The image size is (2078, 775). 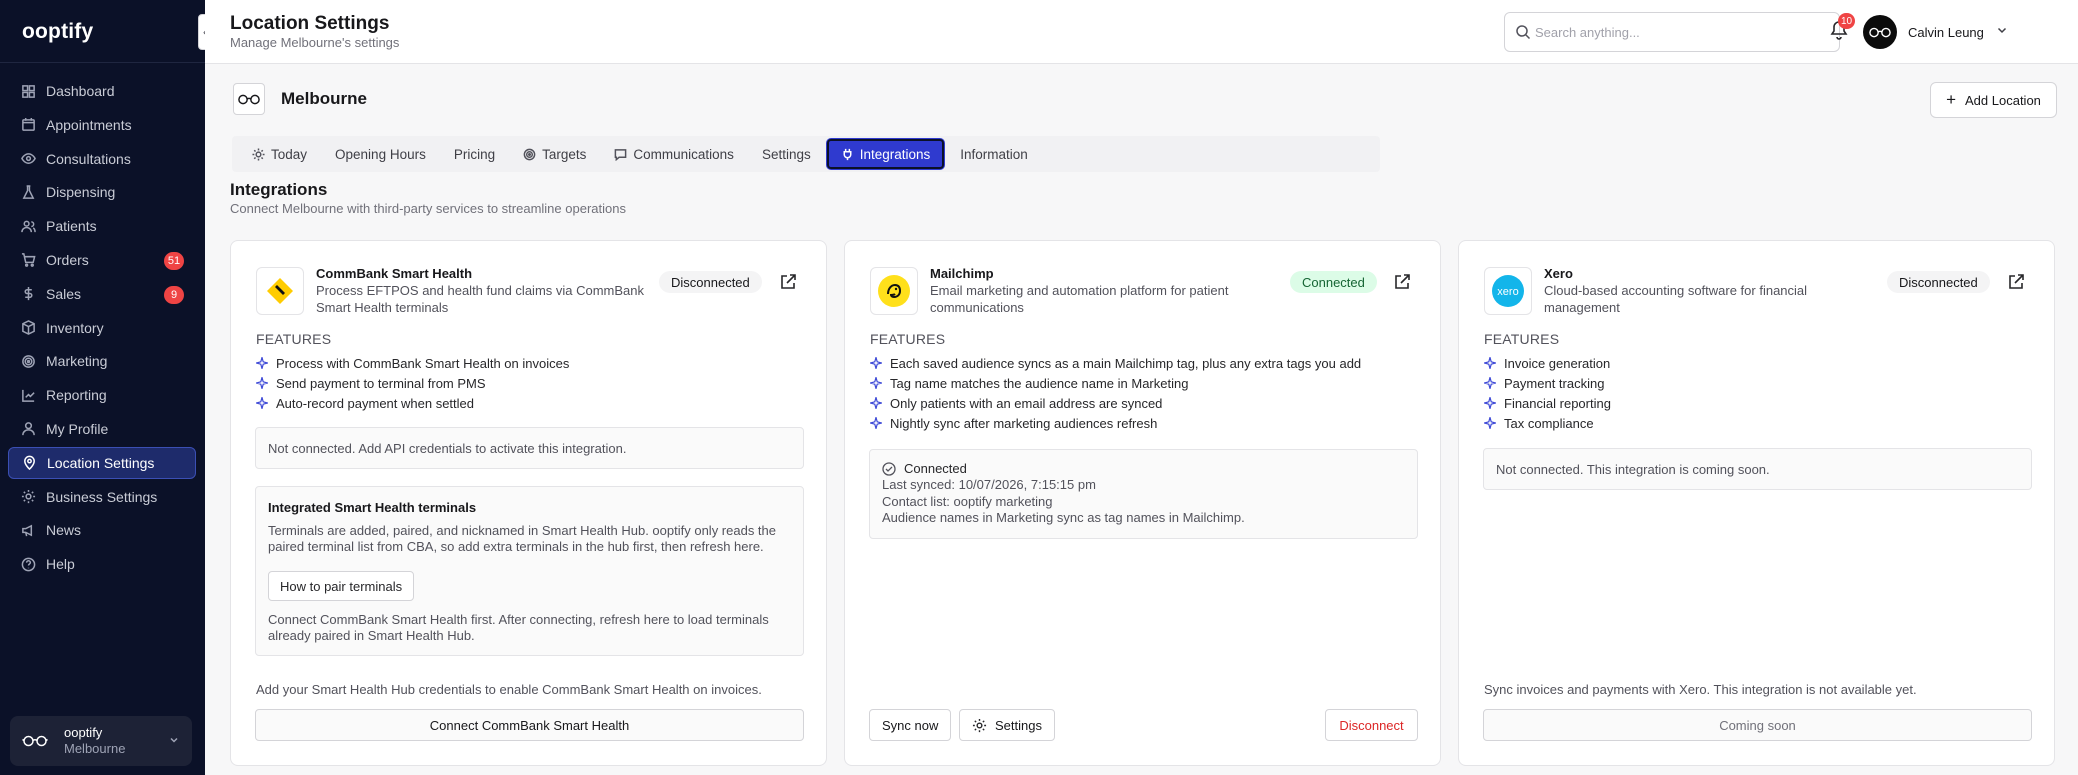 I want to click on section-title: Integrations, so click(x=279, y=189).